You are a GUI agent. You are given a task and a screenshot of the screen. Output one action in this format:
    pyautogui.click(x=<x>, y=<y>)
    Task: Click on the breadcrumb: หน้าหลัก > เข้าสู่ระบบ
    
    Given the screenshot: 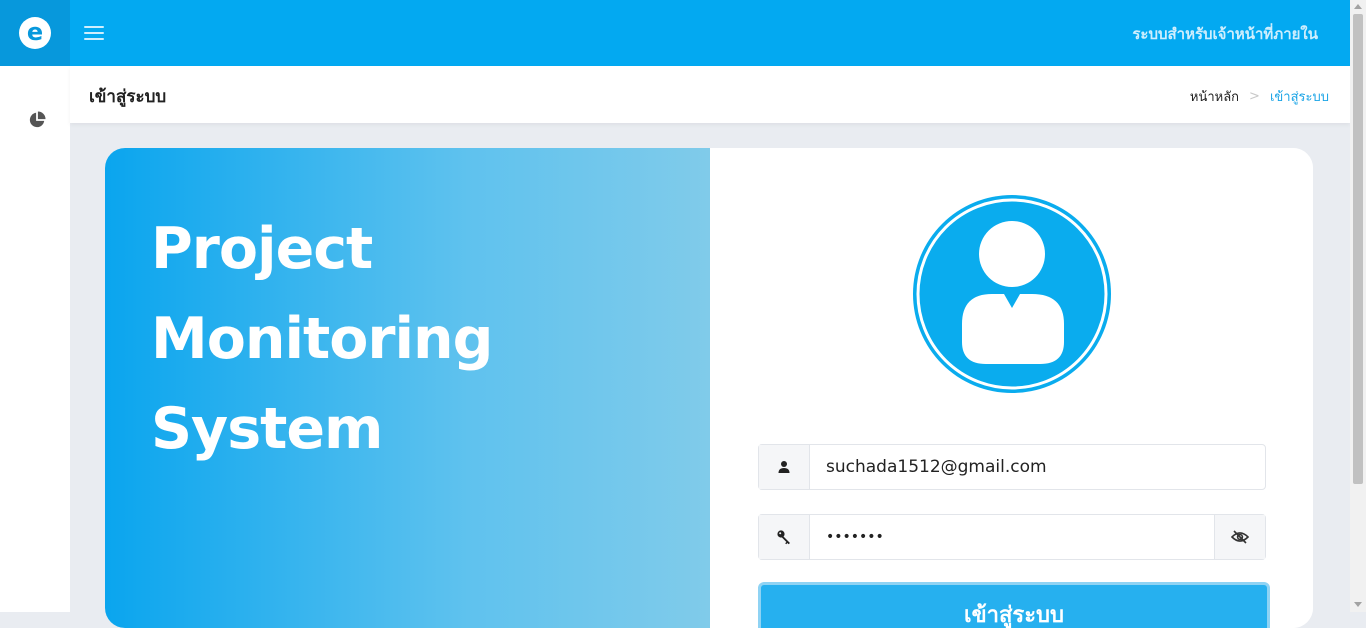 What is the action you would take?
    pyautogui.click(x=1259, y=96)
    